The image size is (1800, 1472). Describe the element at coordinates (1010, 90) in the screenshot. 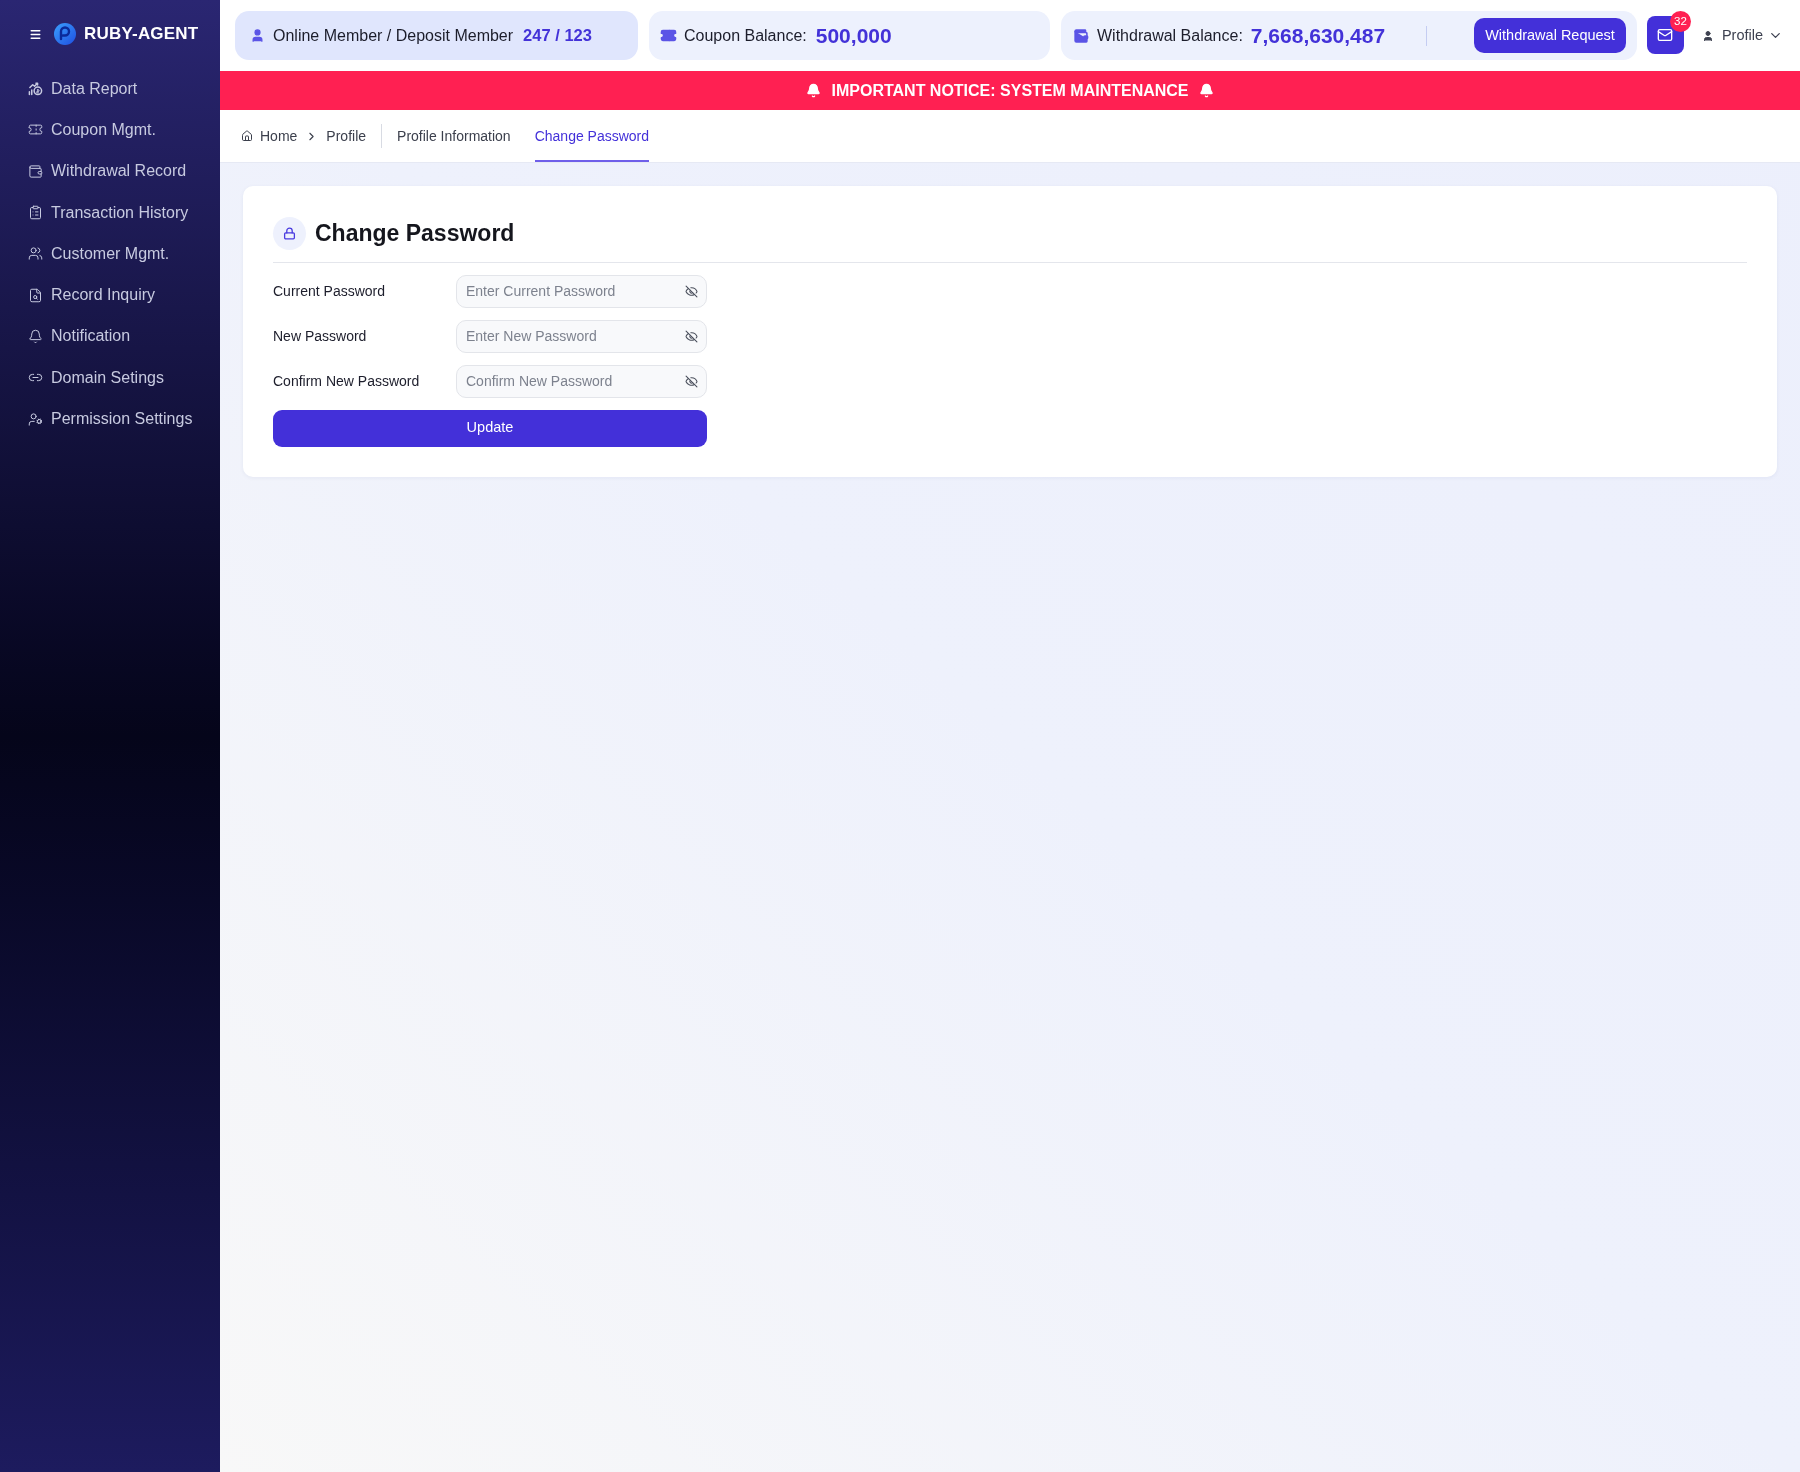

I see `notice-text: IMPORTANT NOTICE: SYSTEM MAINTENANCE` at that location.